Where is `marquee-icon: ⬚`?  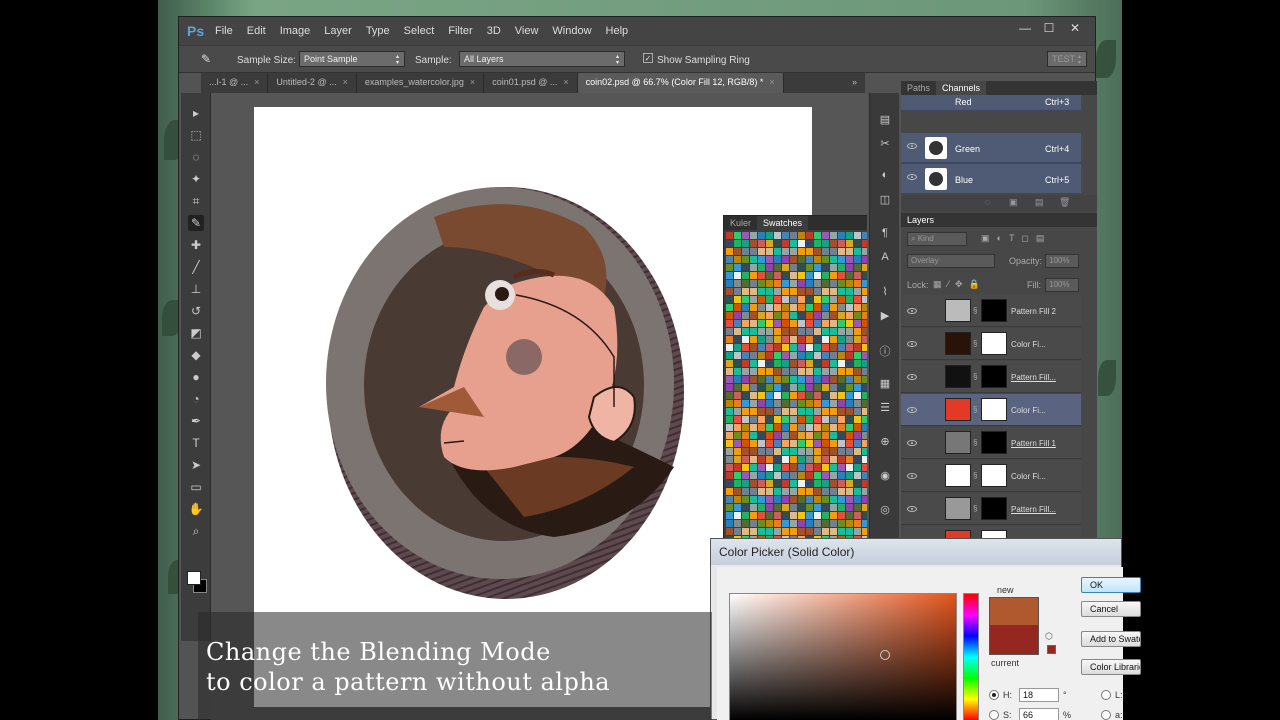 marquee-icon: ⬚ is located at coordinates (196, 135).